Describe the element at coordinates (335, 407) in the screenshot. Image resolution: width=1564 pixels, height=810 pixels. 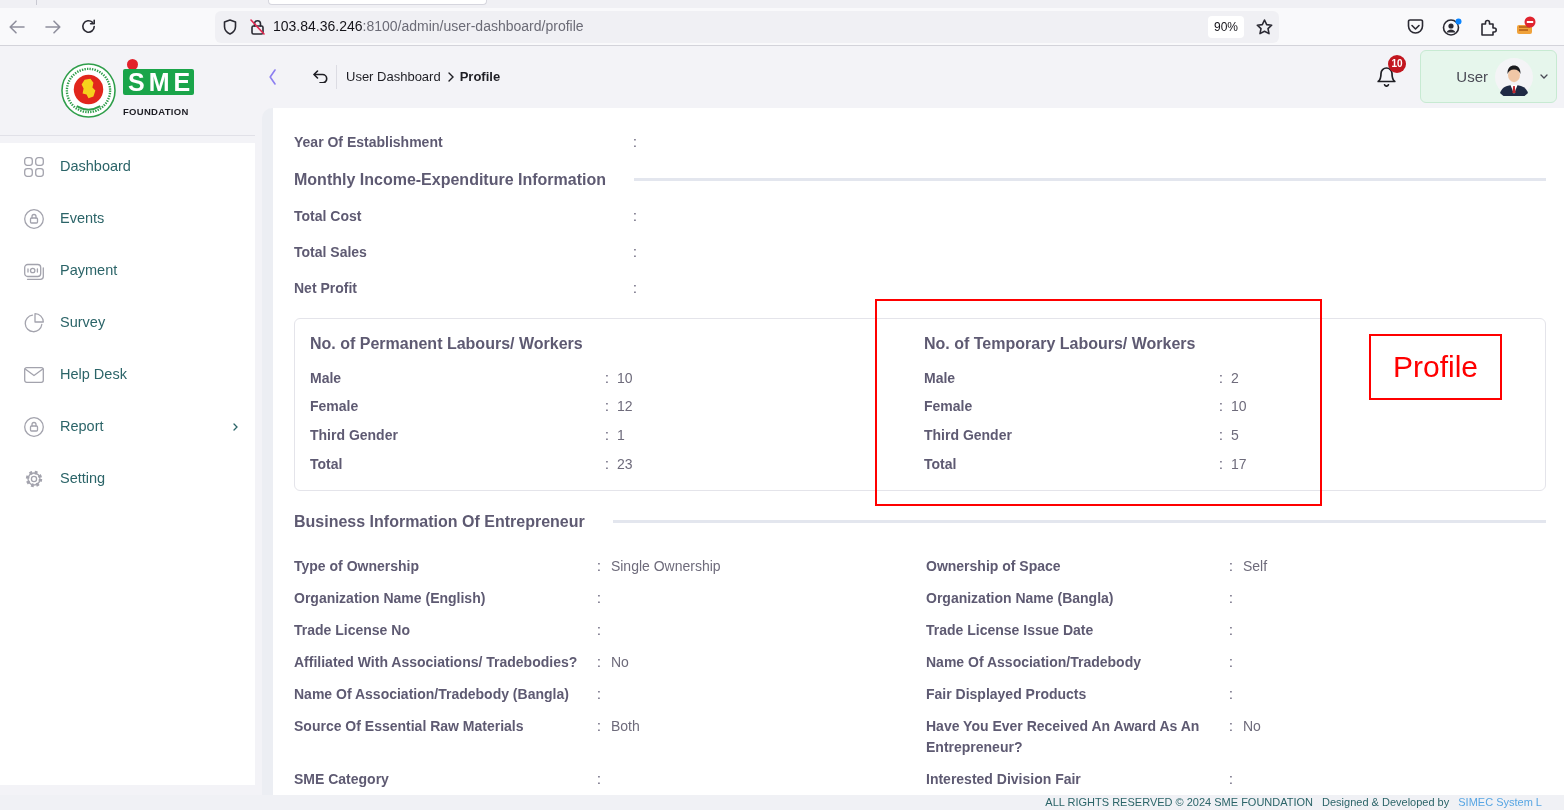
I see `field-label: Female` at that location.